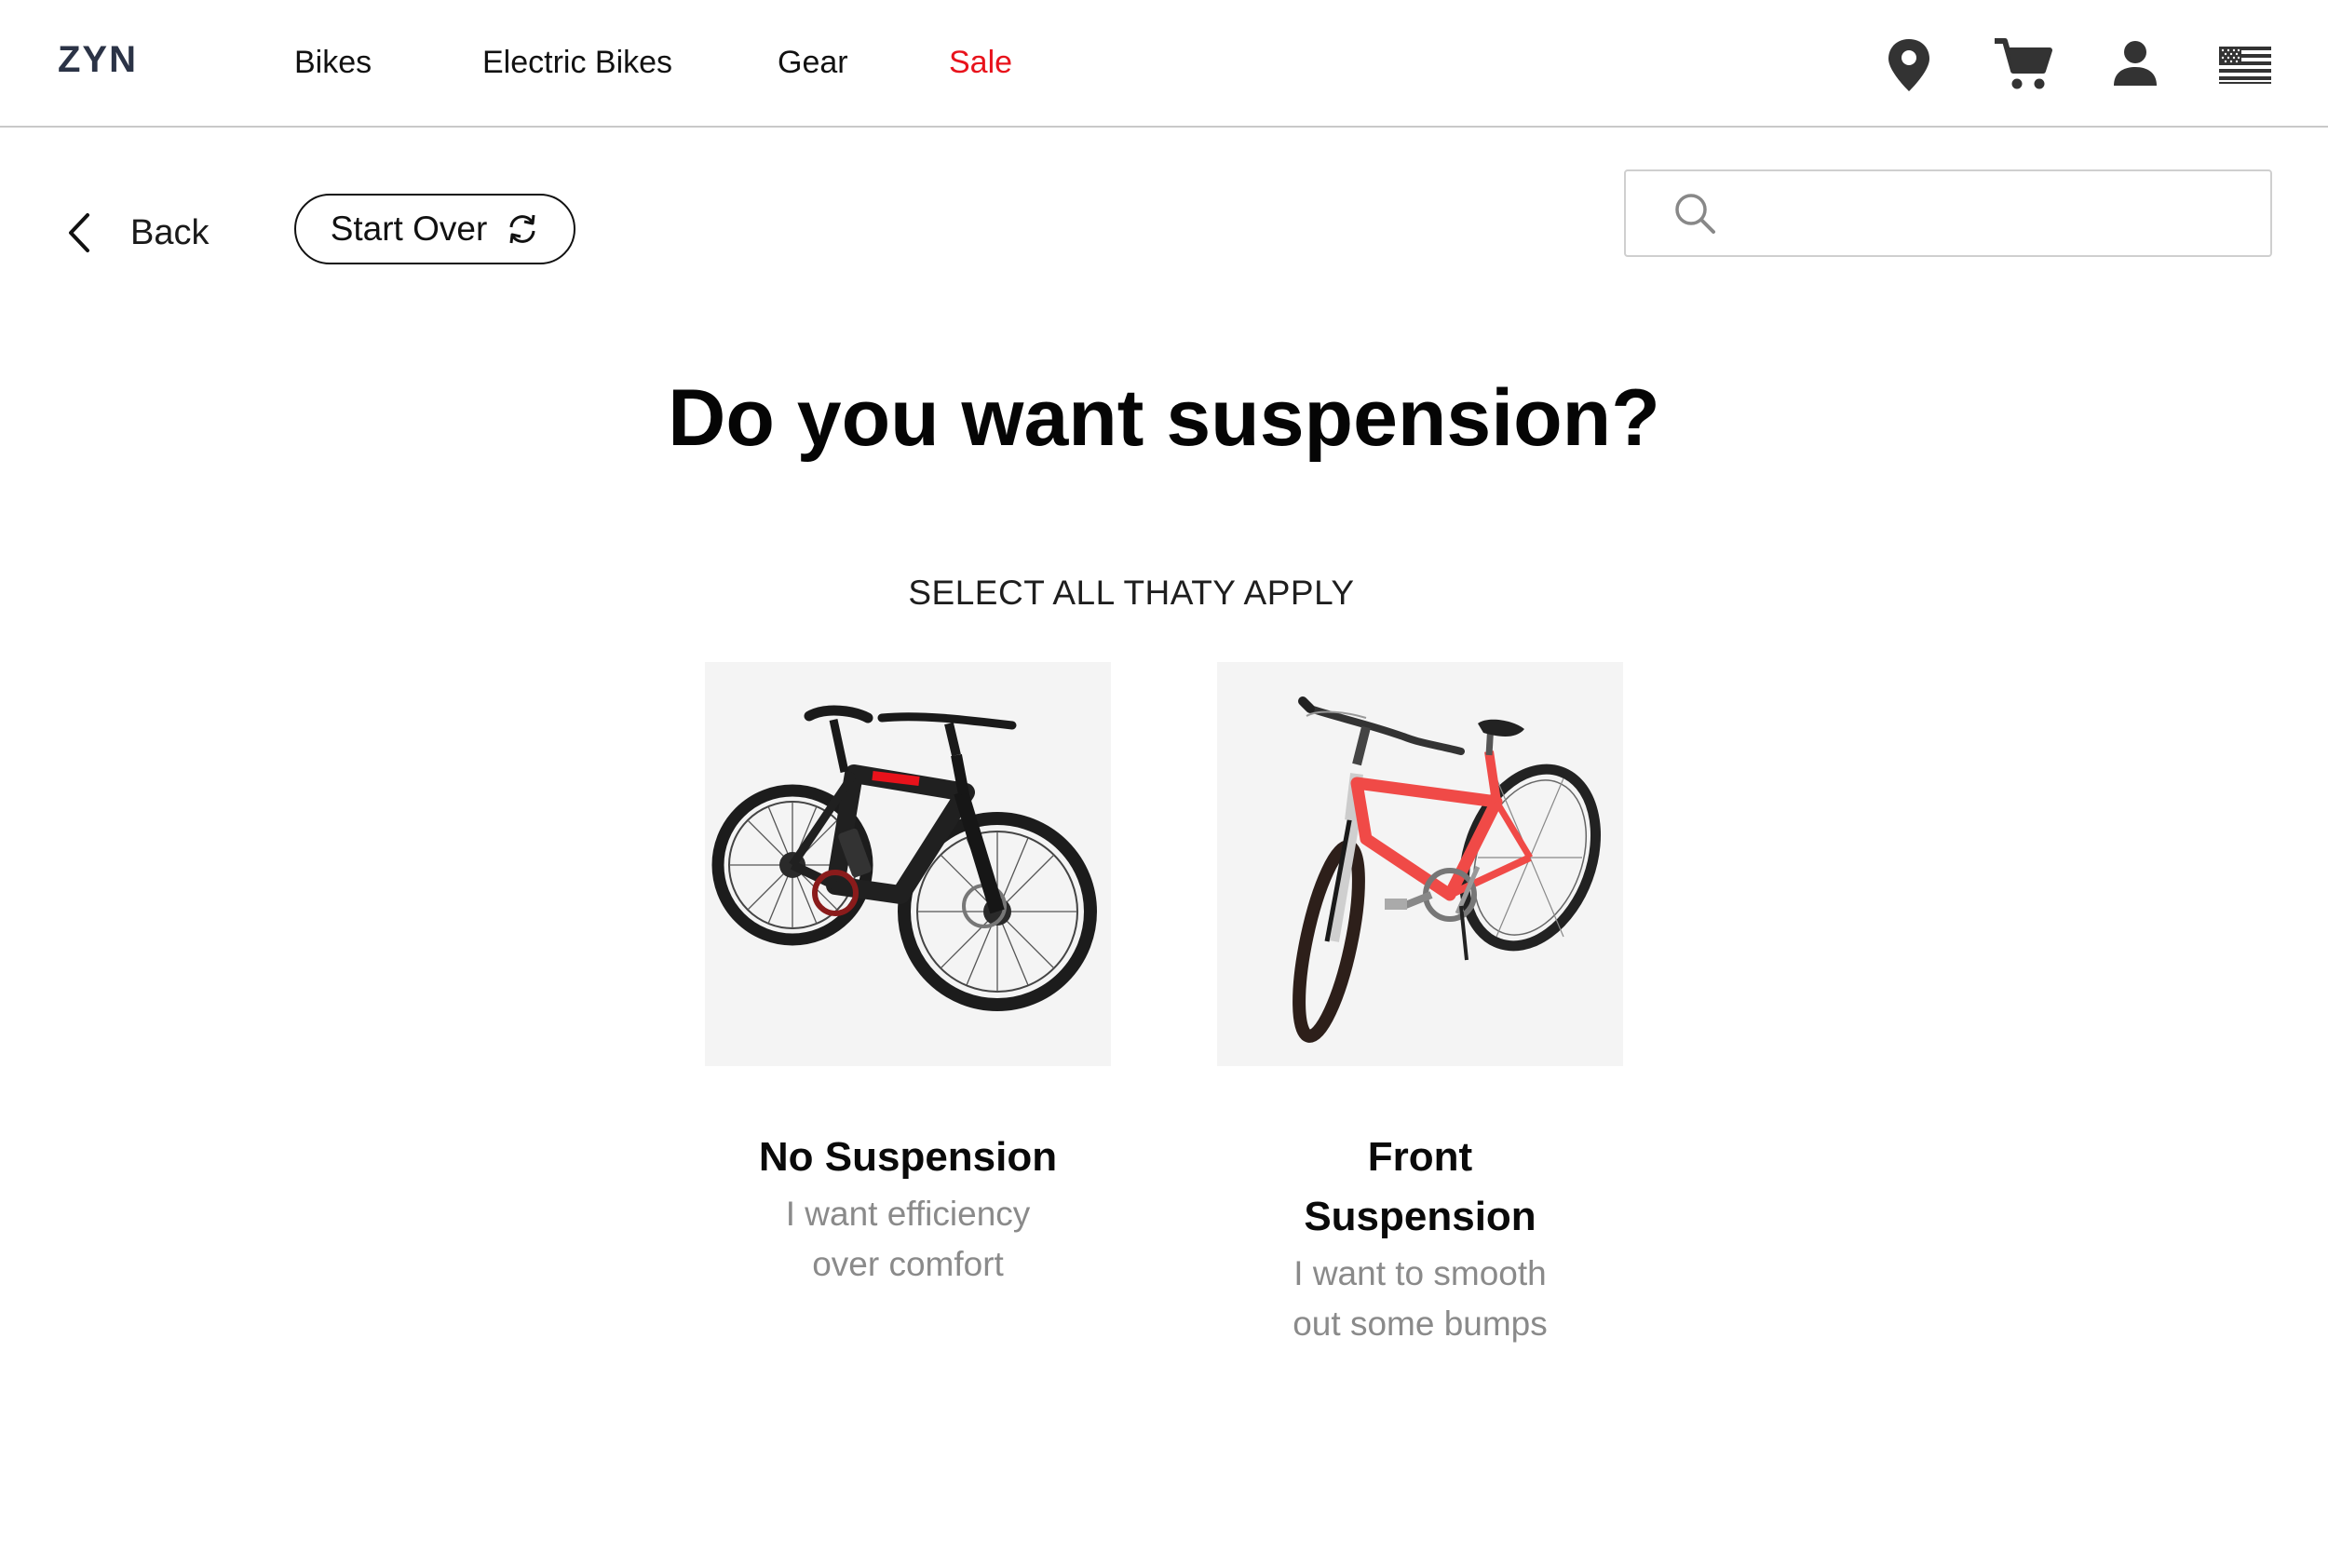  Describe the element at coordinates (813, 63) in the screenshot. I see `nav-gear: Gear` at that location.